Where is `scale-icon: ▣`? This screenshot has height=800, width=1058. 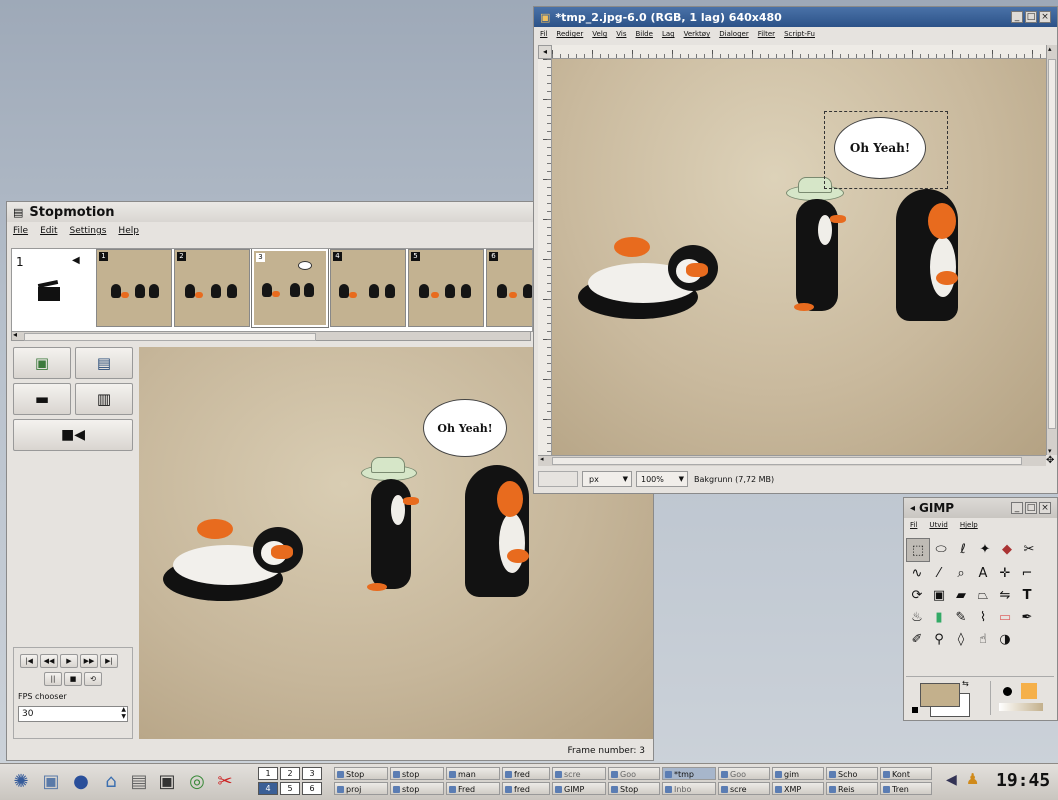
scale-icon: ▣ is located at coordinates (939, 595).